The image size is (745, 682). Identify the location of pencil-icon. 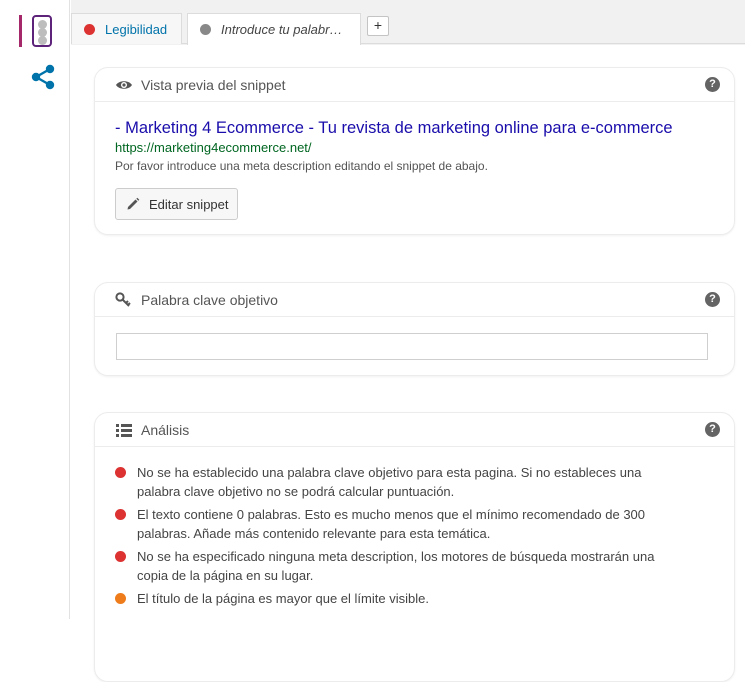
(133, 203).